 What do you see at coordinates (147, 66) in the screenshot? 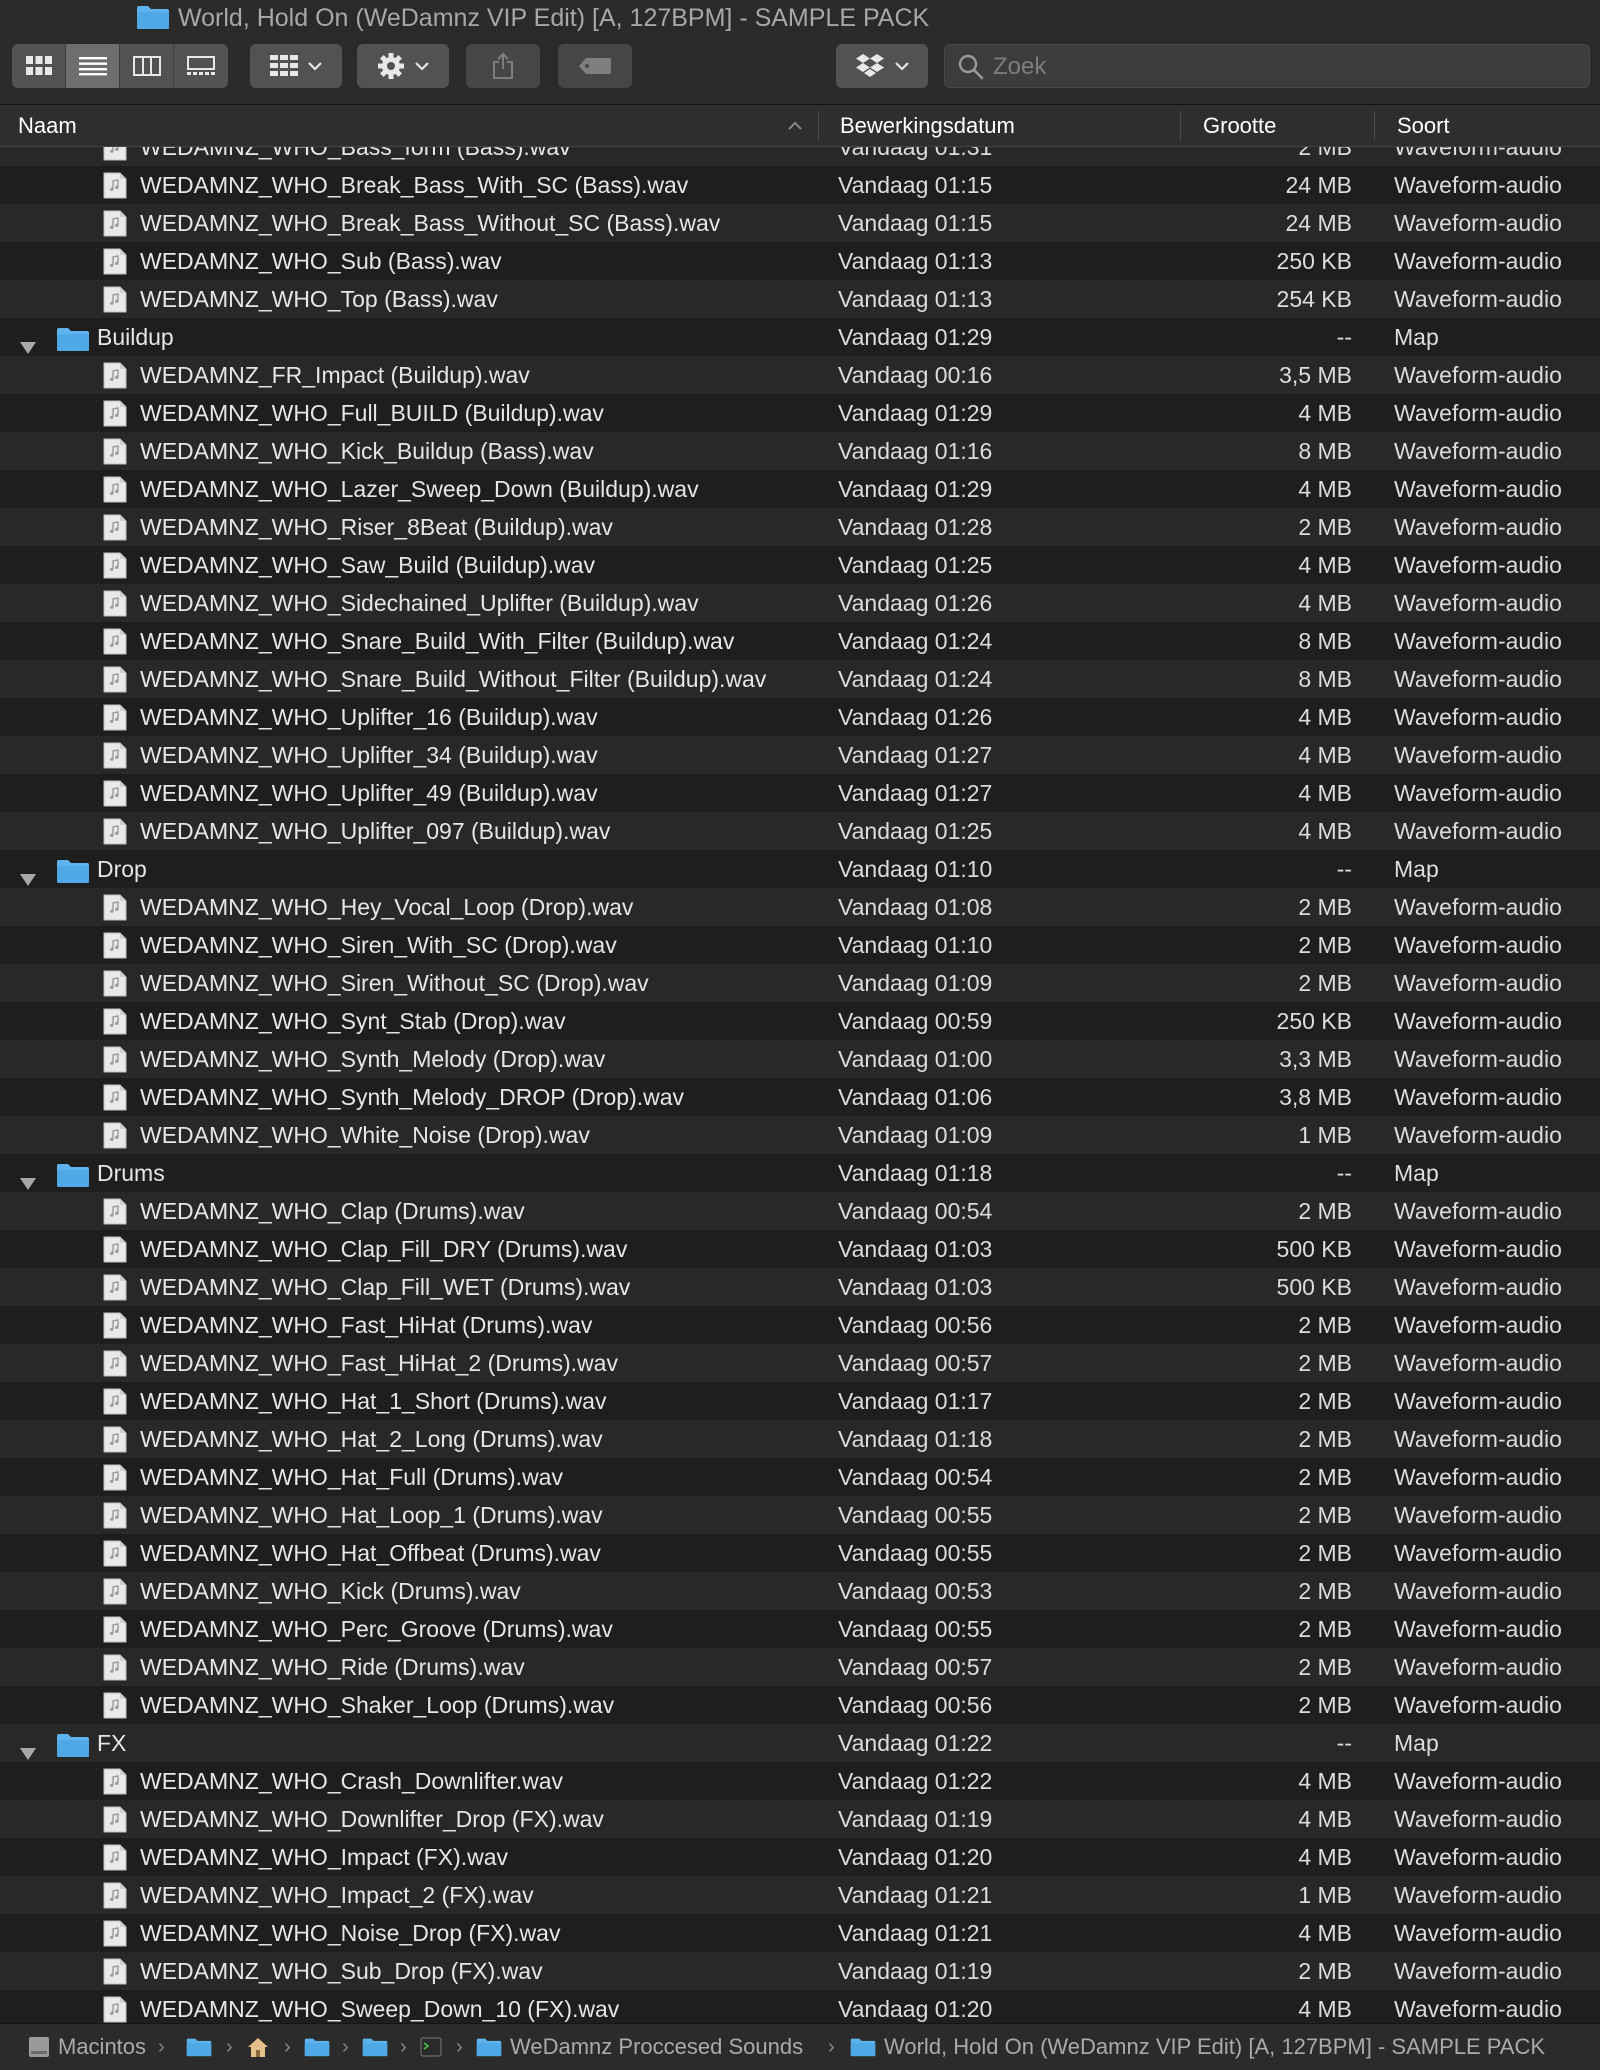
I see `column-view-button` at bounding box center [147, 66].